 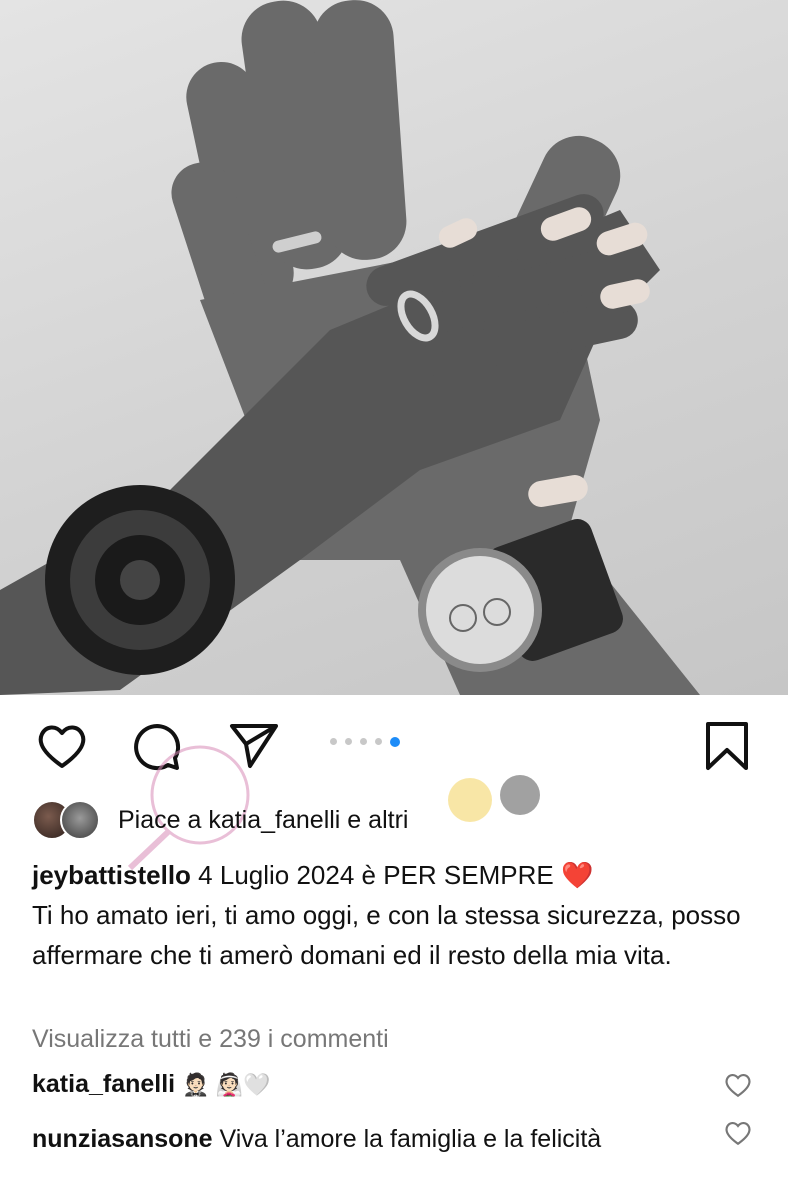 I want to click on avatar, so click(x=80, y=820).